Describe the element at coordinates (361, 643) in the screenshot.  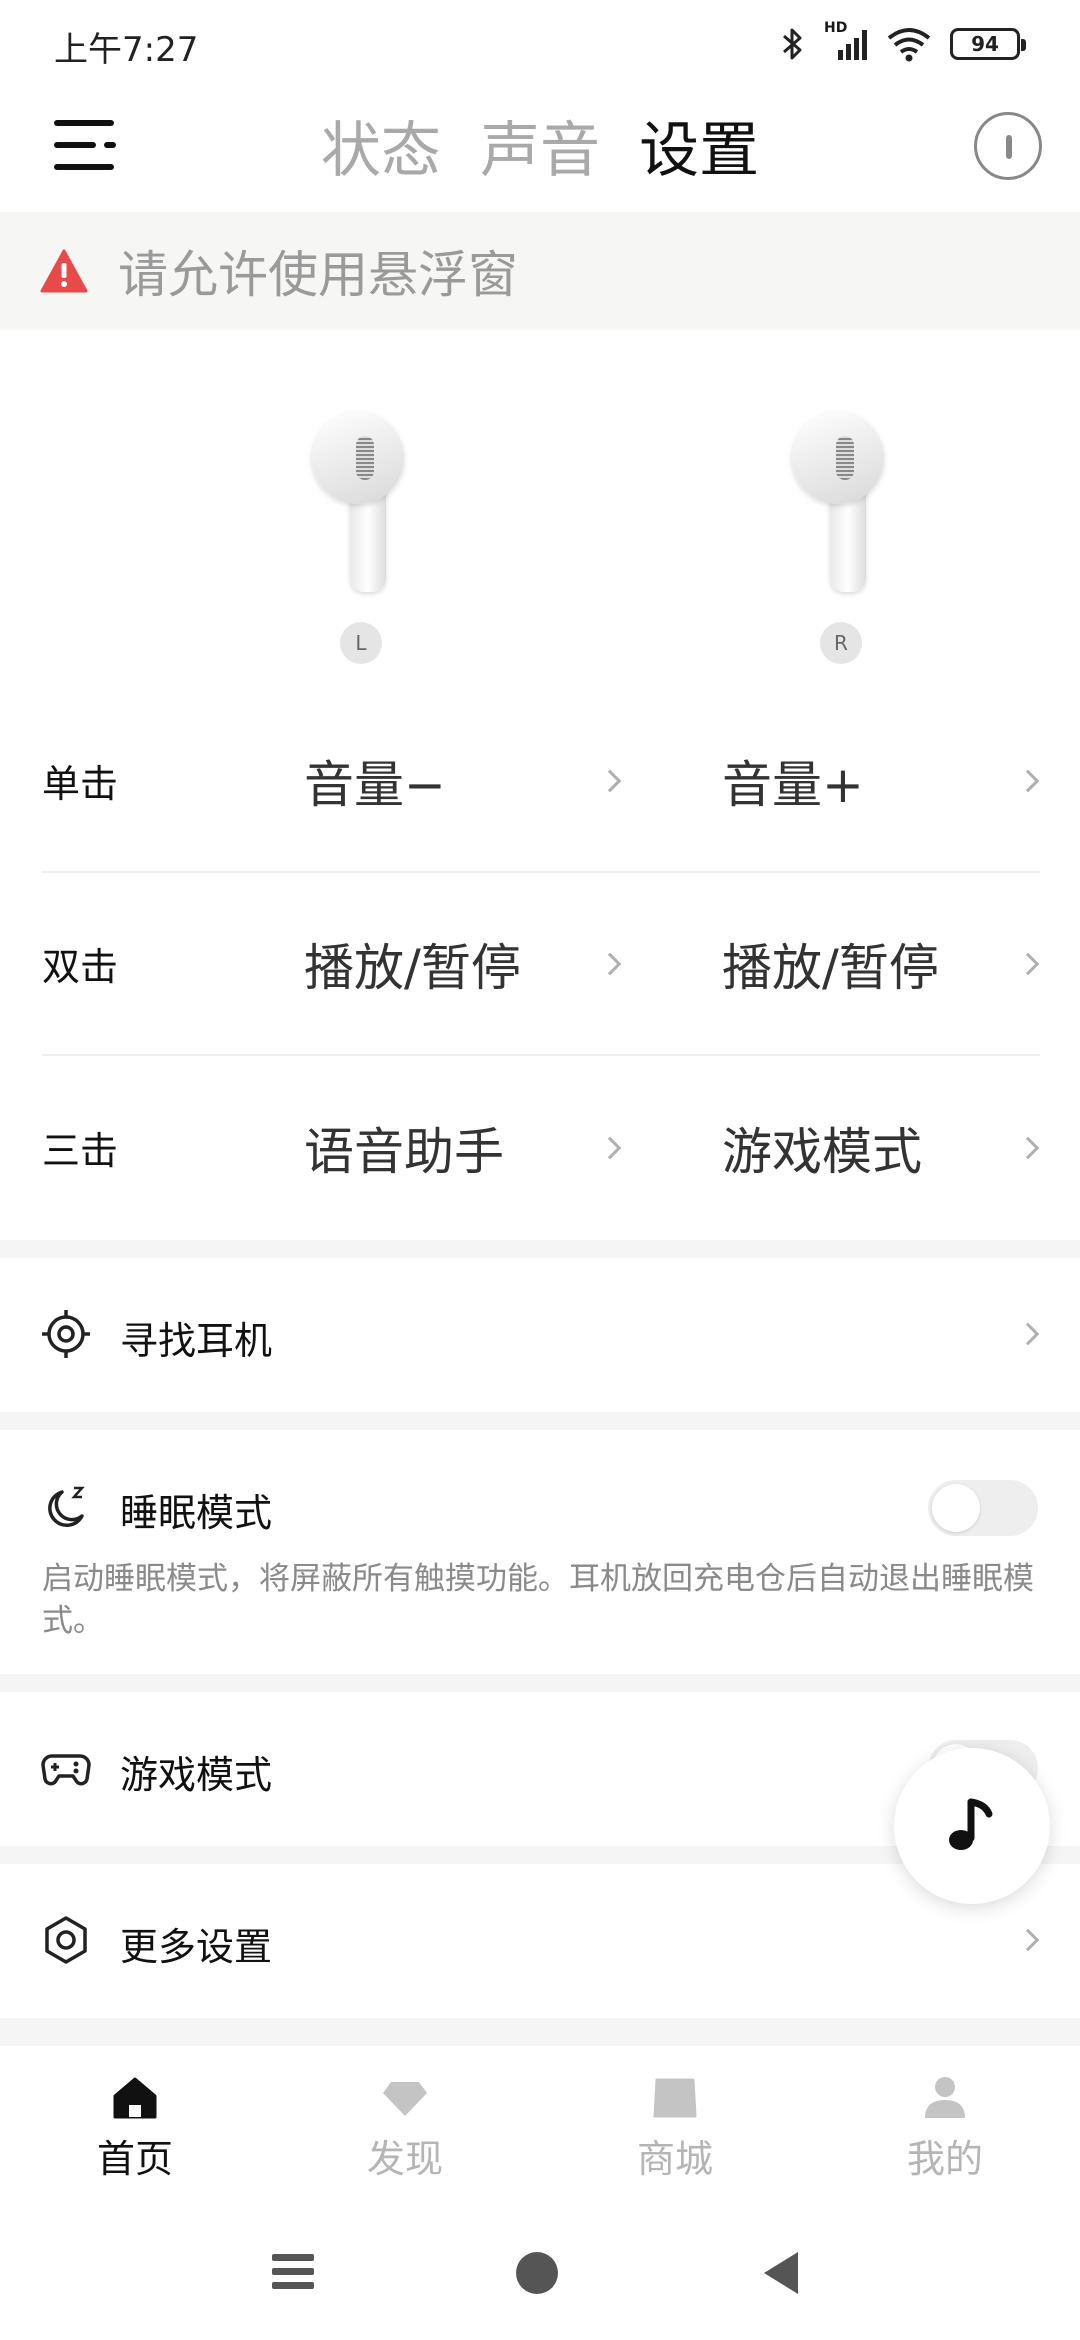
I see `left-earbud-label: L` at that location.